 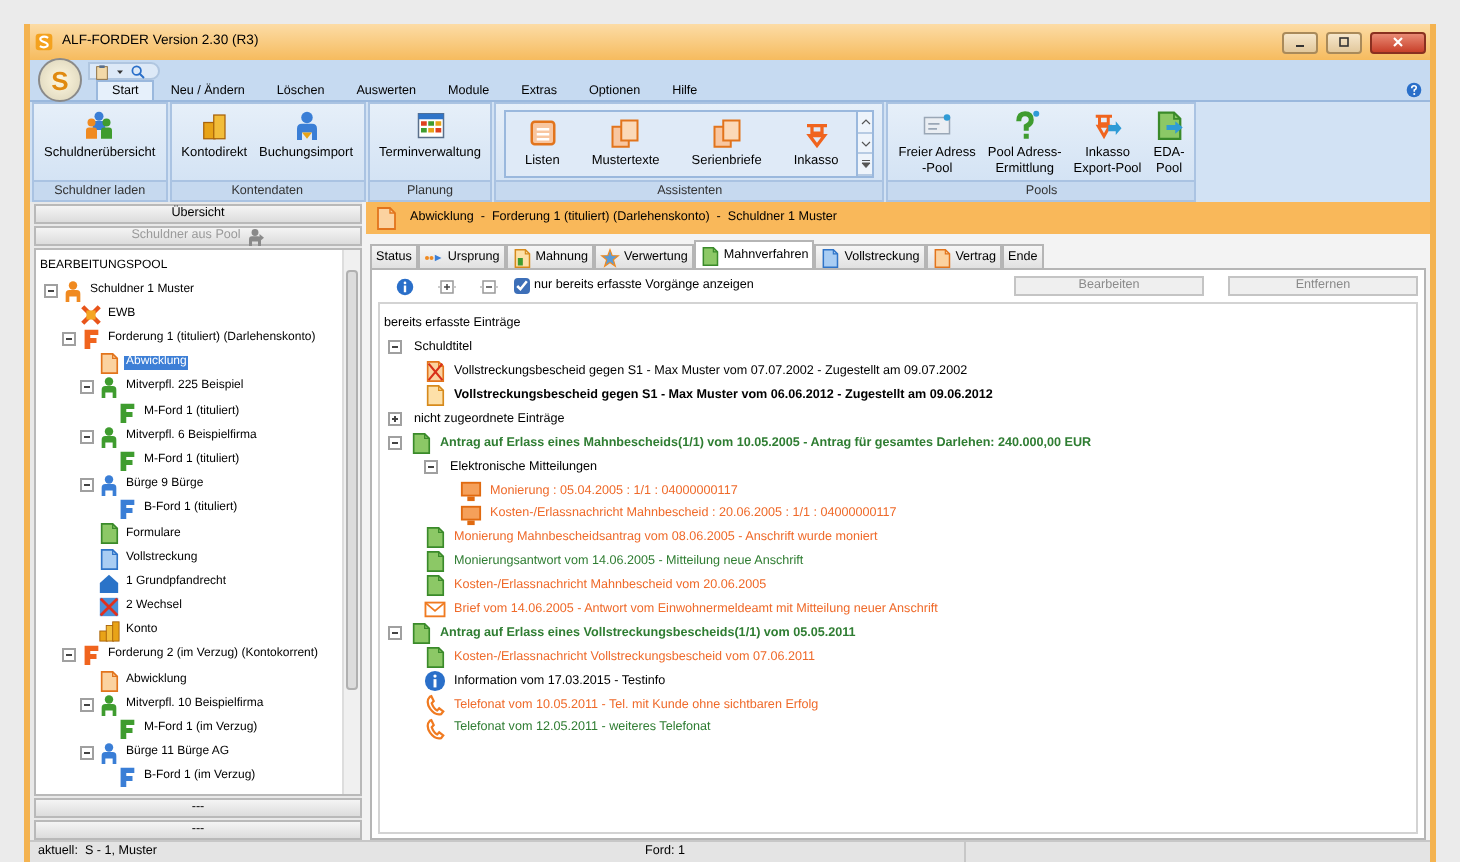 What do you see at coordinates (1169, 125) in the screenshot?
I see `document-arrow-icon` at bounding box center [1169, 125].